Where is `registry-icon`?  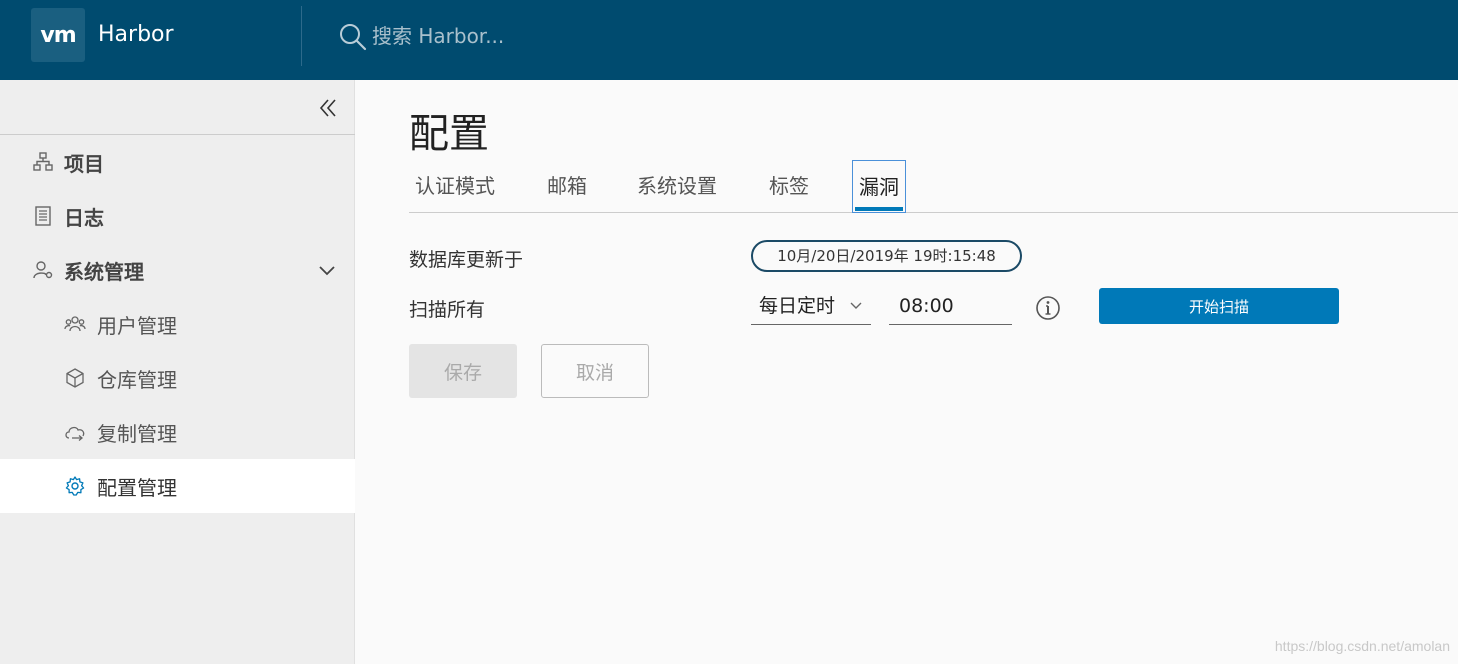 registry-icon is located at coordinates (75, 378).